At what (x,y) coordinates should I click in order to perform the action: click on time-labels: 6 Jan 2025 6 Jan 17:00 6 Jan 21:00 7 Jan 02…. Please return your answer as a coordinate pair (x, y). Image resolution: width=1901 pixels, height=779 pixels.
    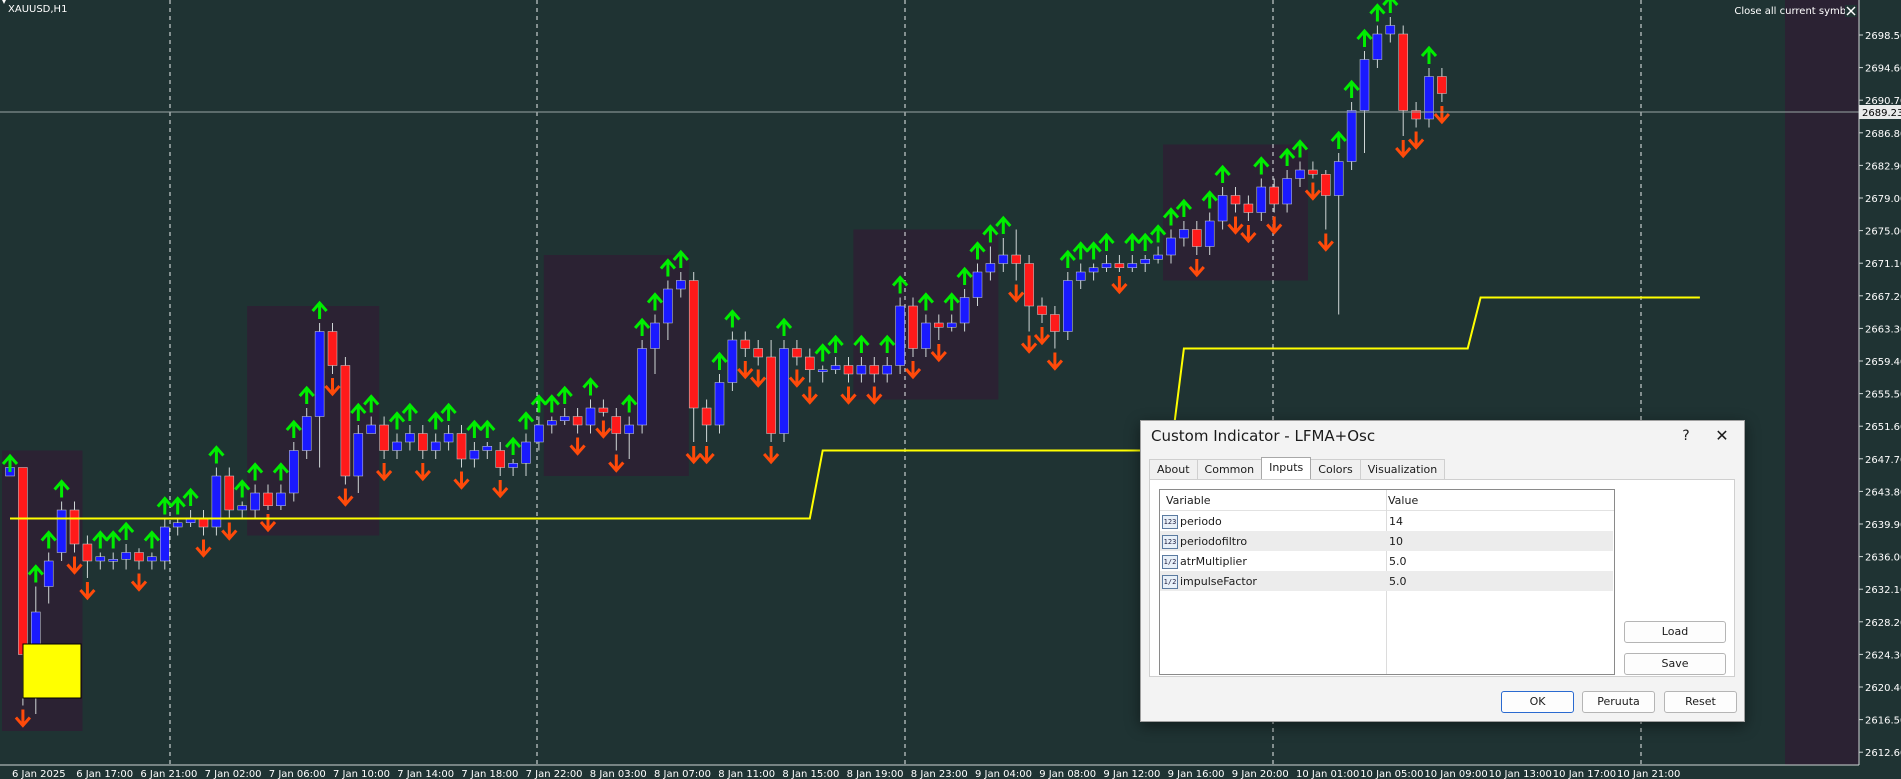
    Looking at the image, I should click on (846, 774).